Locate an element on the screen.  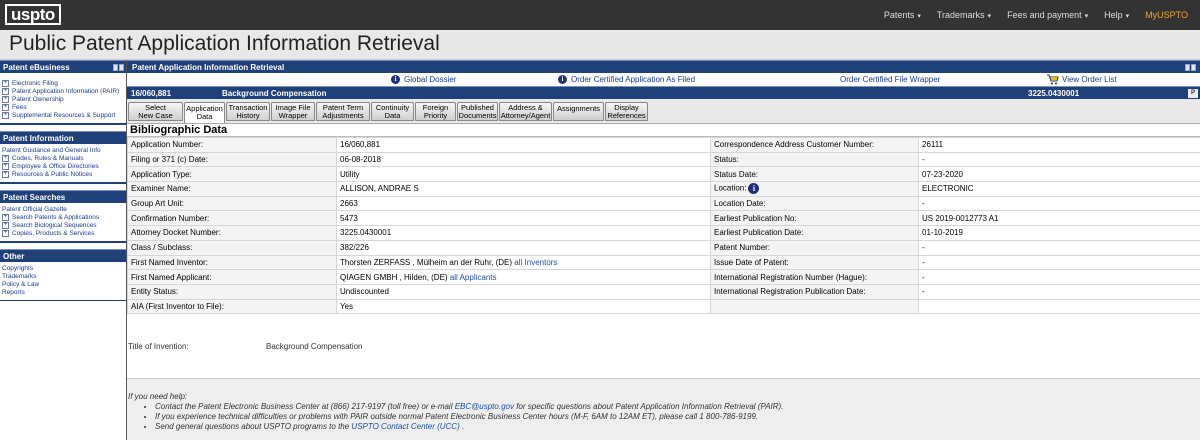
sidebar-item: + Fees is located at coordinates (64, 107).